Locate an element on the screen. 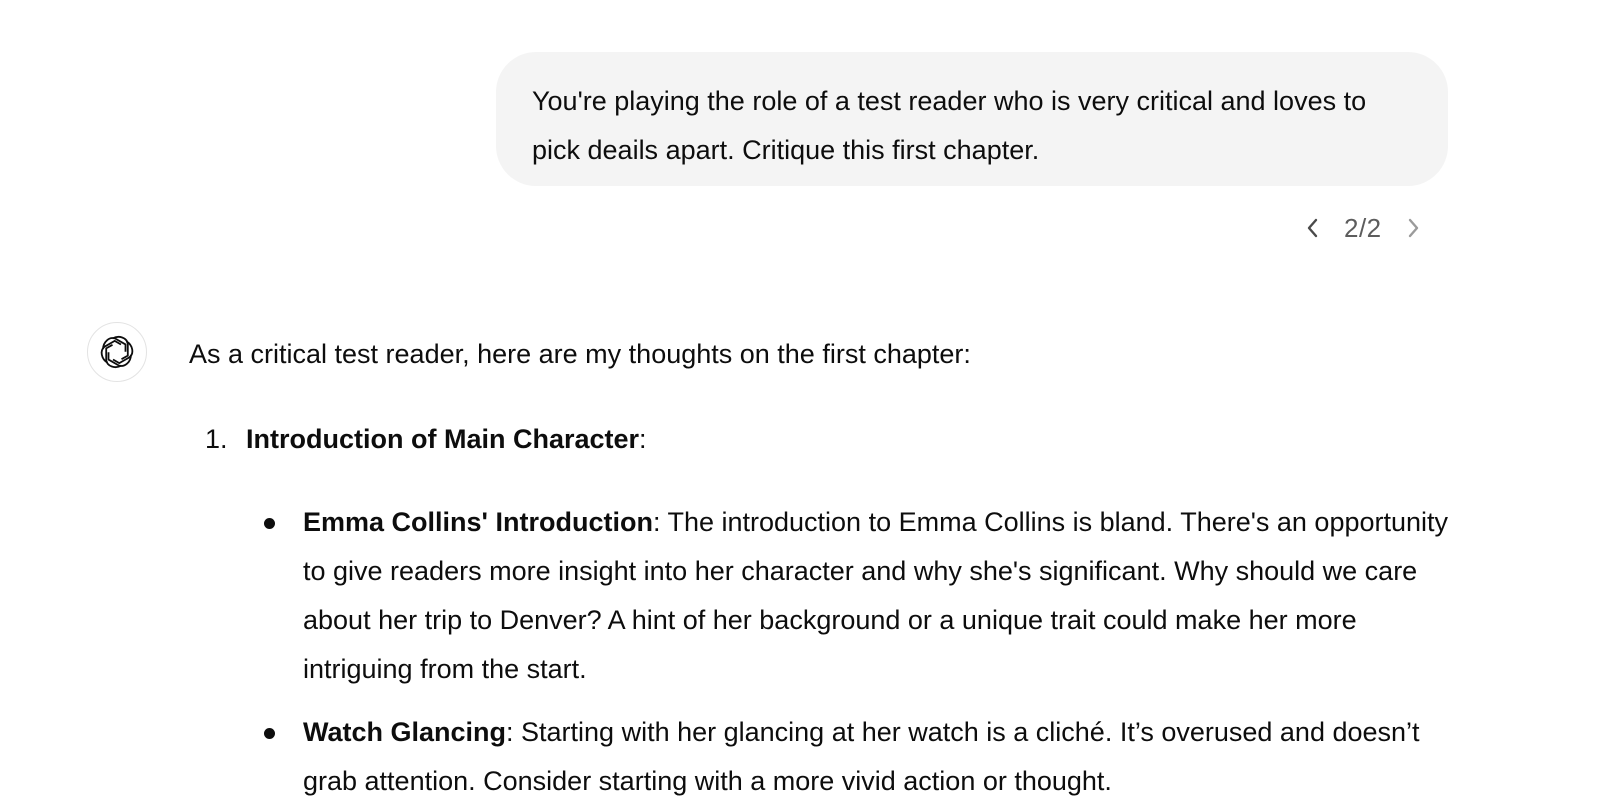  chevron-right-icon is located at coordinates (1413, 228).